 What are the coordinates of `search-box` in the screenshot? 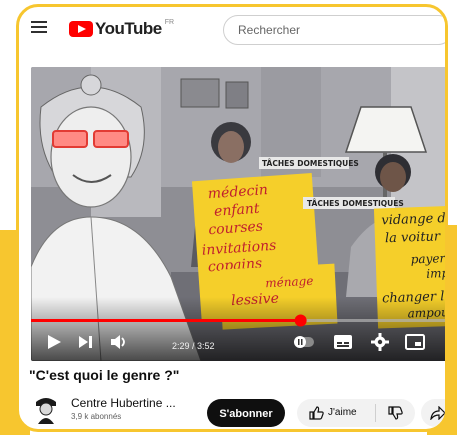 It's located at (334, 30).